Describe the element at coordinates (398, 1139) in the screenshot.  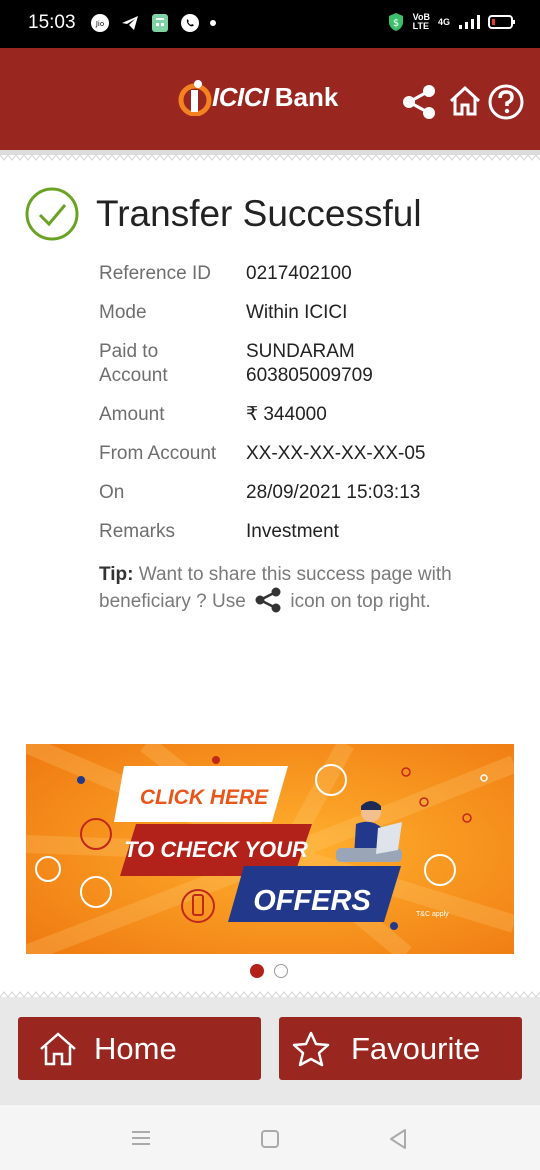
I see `back-icon` at that location.